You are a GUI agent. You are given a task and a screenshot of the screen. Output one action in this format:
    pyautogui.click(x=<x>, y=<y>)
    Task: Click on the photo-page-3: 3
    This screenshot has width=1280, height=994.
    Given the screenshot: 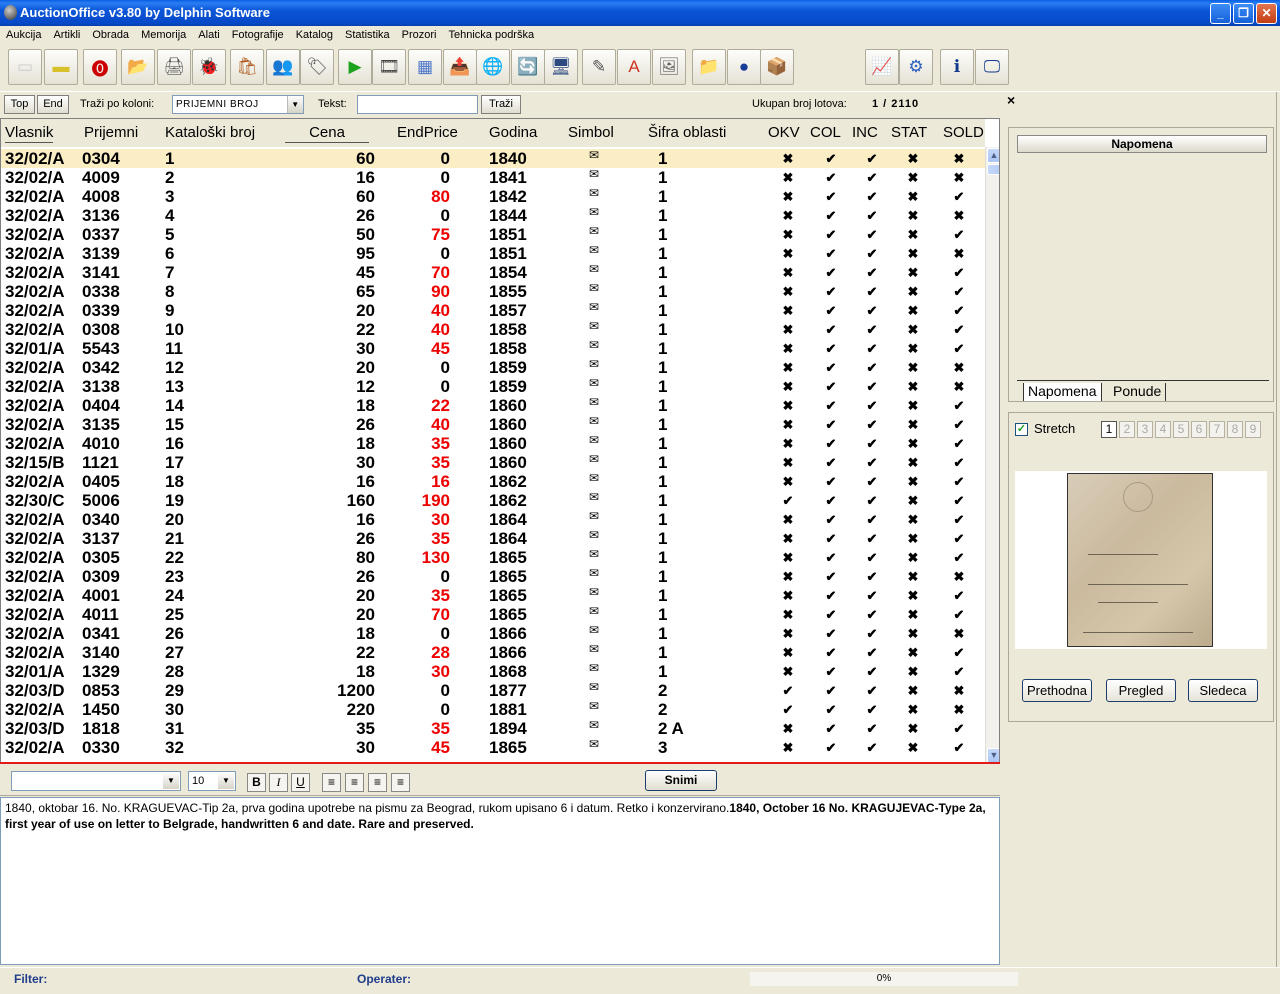 What is the action you would take?
    pyautogui.click(x=1145, y=429)
    